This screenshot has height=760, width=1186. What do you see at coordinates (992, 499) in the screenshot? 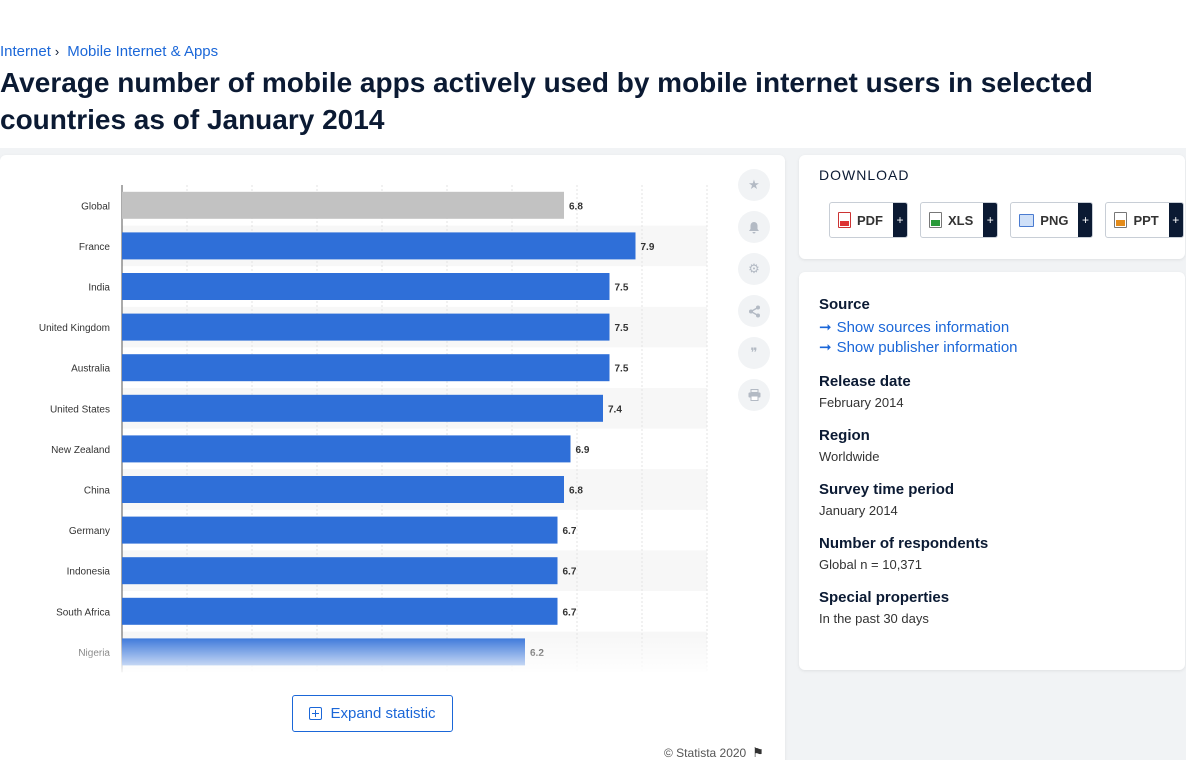
I see `survey-period-block: Survey time period January 2014` at bounding box center [992, 499].